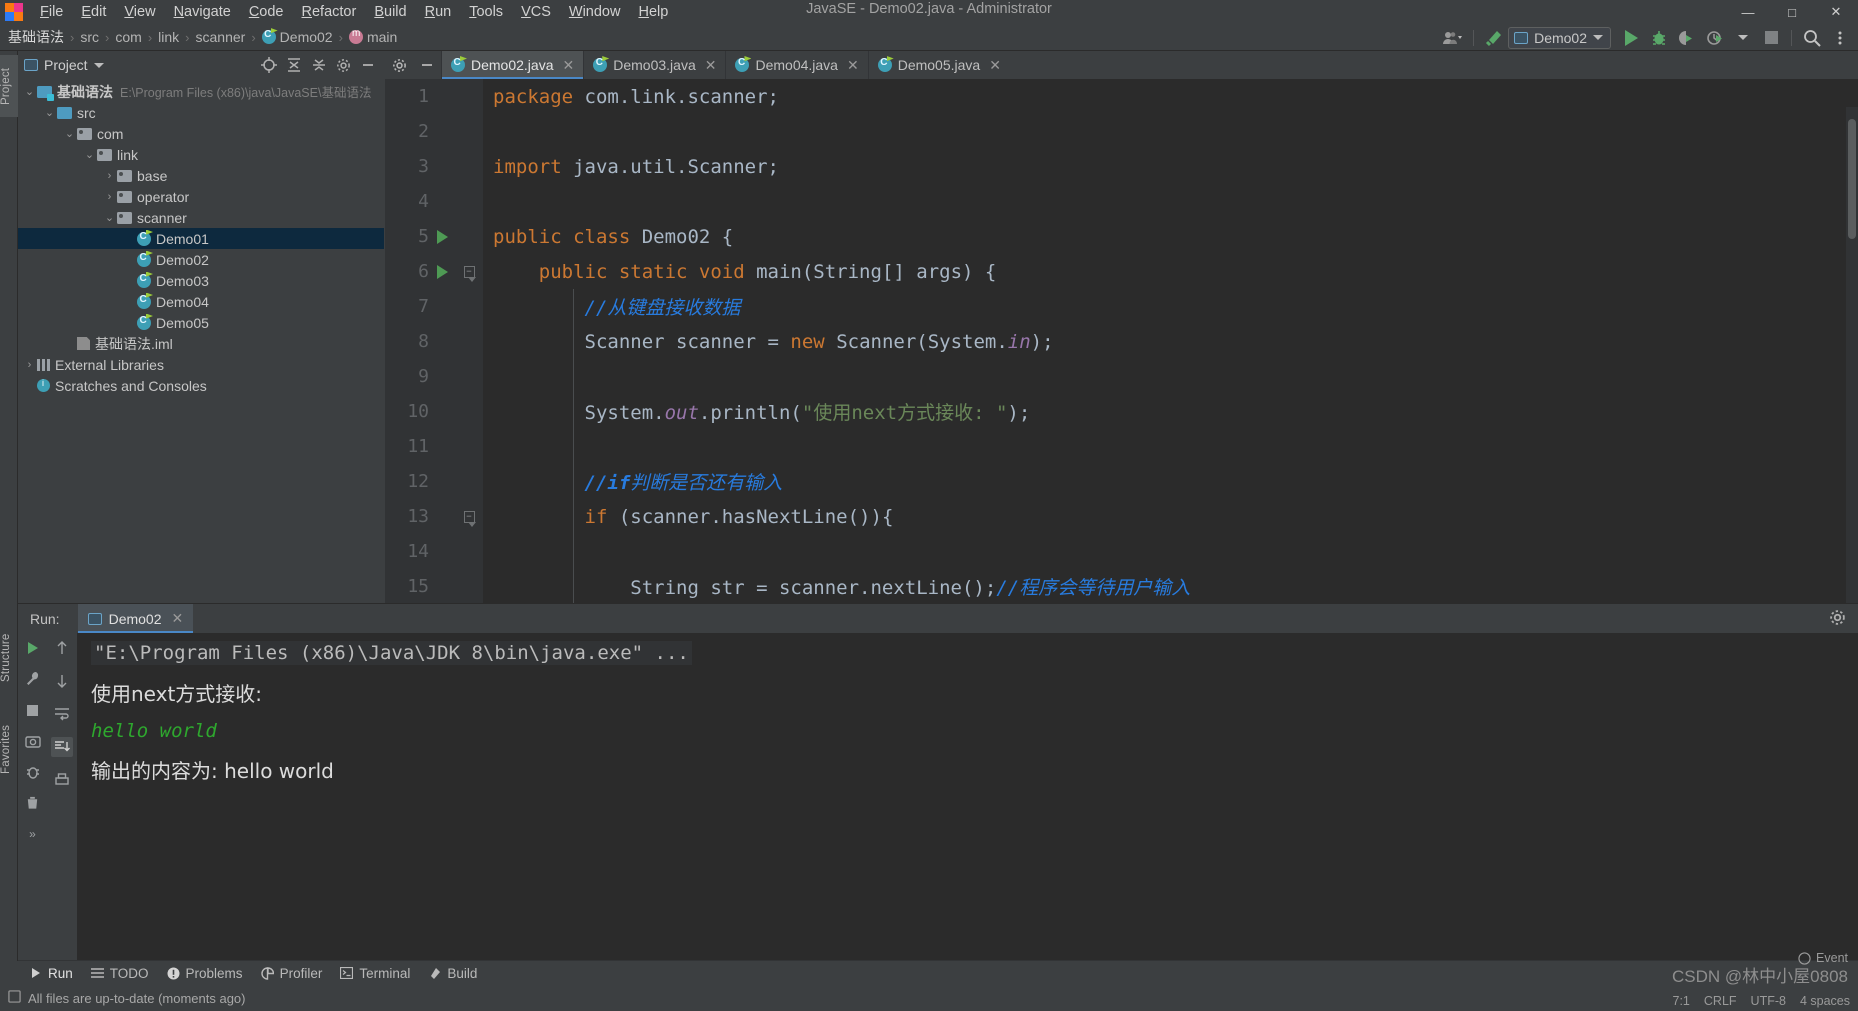  What do you see at coordinates (33, 679) in the screenshot?
I see `settings-wrench-icon` at bounding box center [33, 679].